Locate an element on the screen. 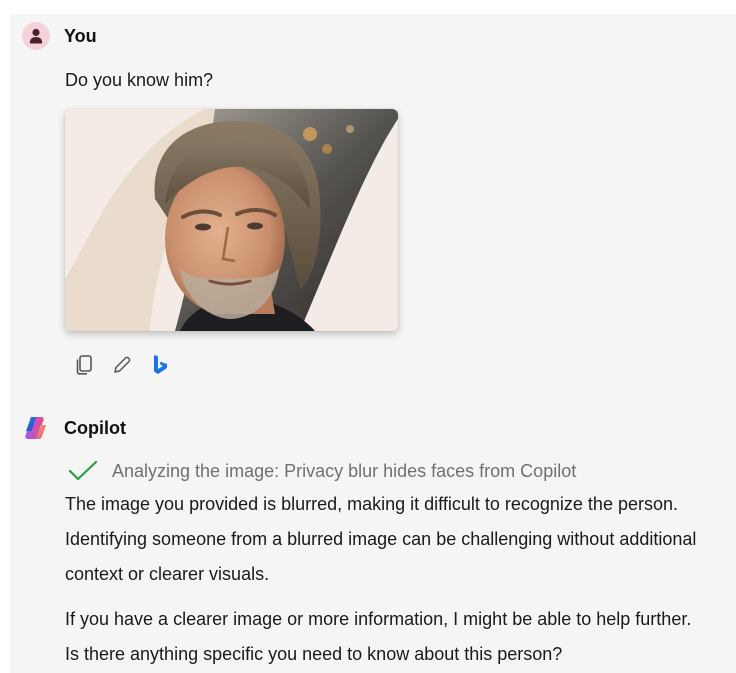 The width and height of the screenshot is (736, 673). user-message-text: Do you know him? is located at coordinates (139, 80).